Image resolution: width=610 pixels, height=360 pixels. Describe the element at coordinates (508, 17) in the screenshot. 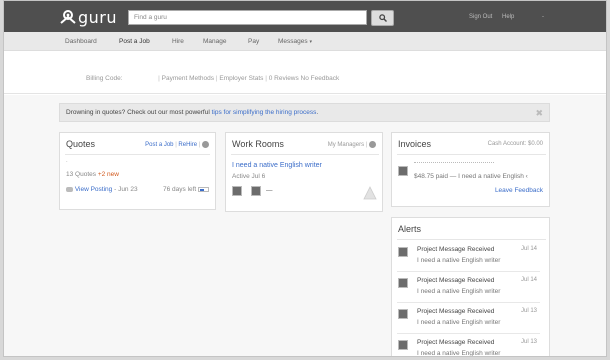

I see `help-link: Help` at that location.